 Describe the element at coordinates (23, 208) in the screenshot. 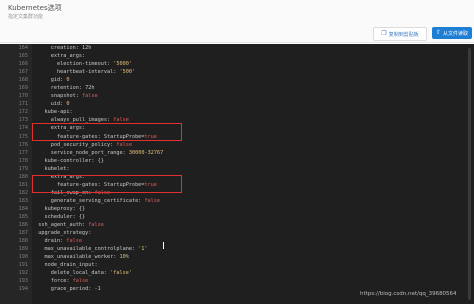

I see `line-number: 184` at that location.